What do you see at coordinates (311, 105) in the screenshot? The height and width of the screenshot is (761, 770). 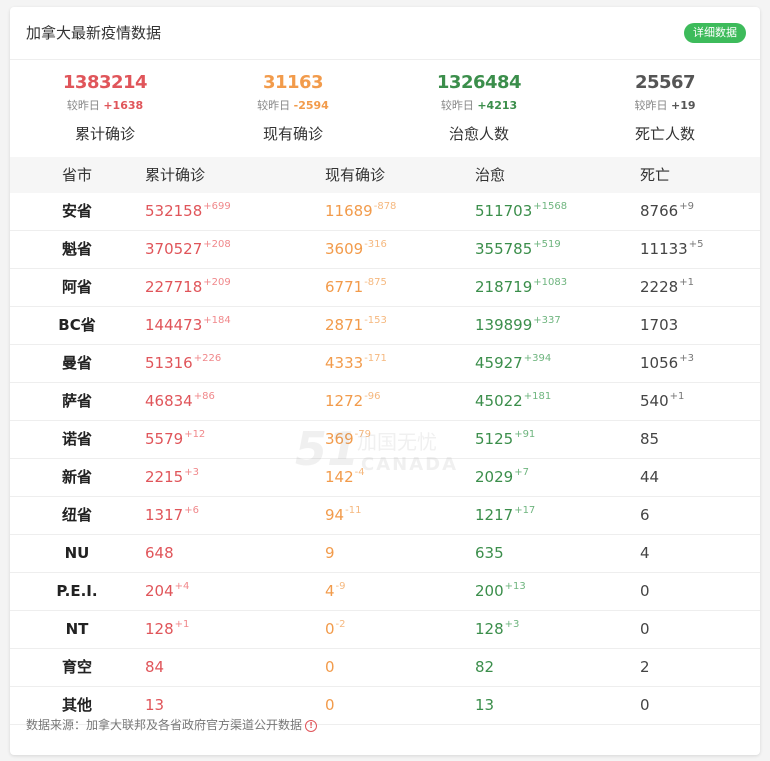 I see `stat-delta-value: -2594` at bounding box center [311, 105].